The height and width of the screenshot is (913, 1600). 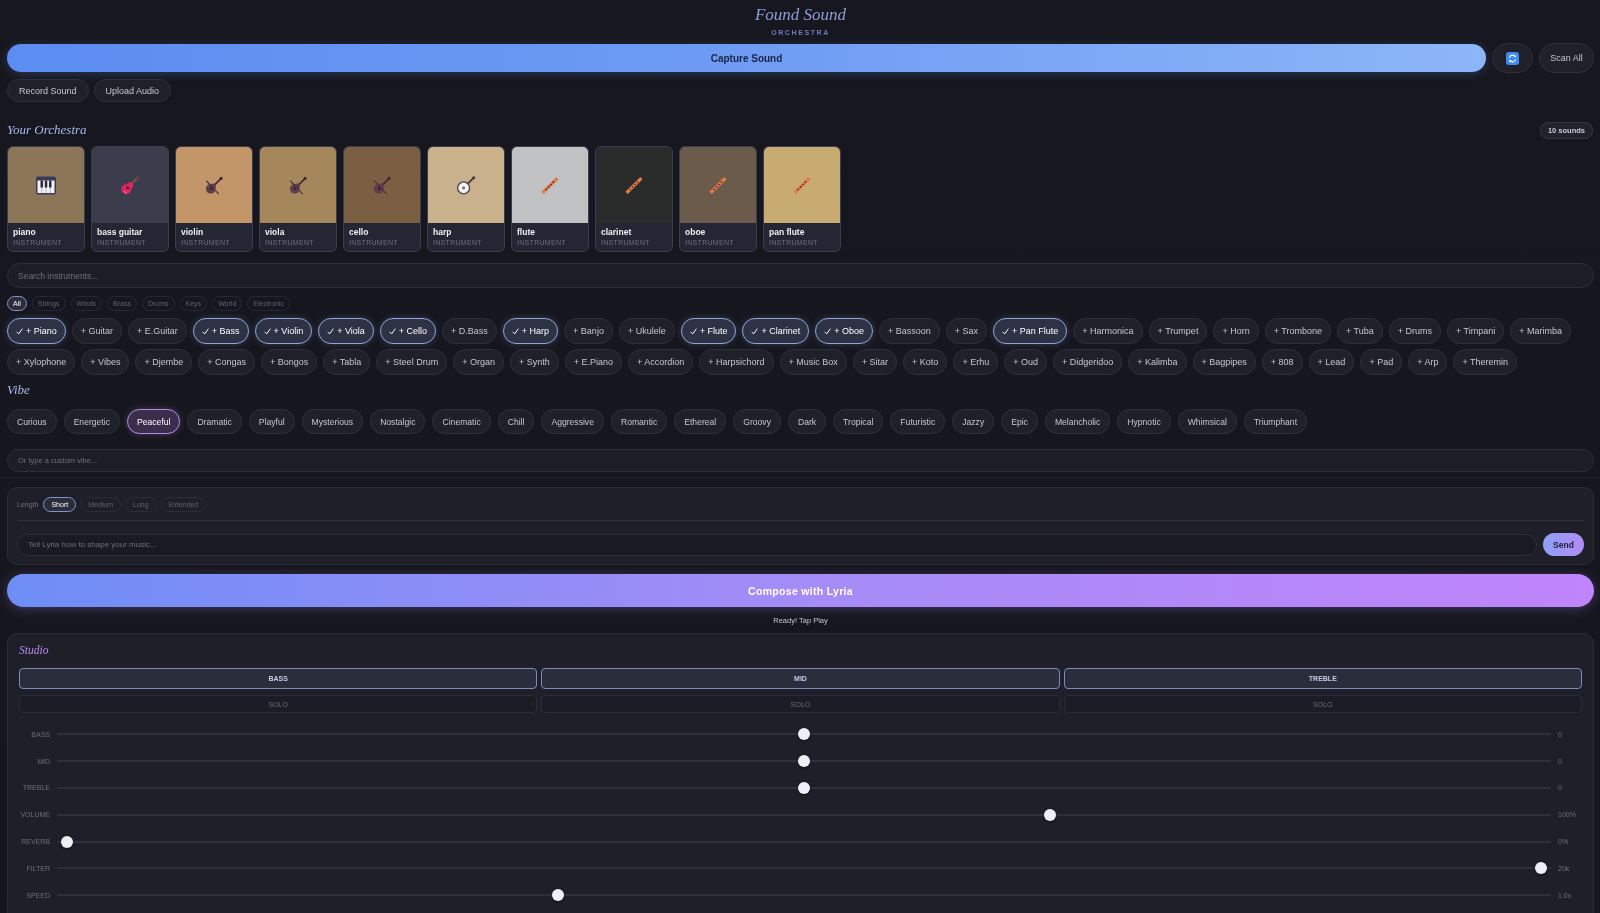 I want to click on instrument-chip: + Ukulele, so click(x=646, y=331).